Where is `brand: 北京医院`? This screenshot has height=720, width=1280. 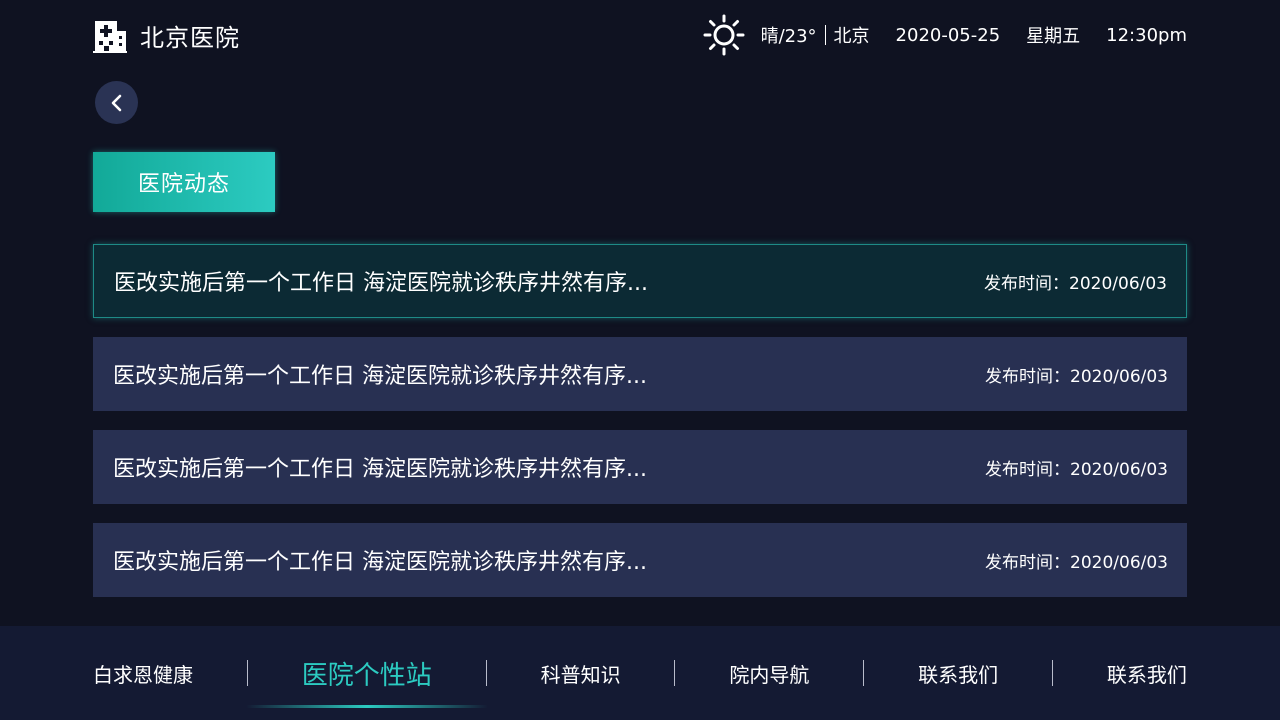 brand: 北京医院 is located at coordinates (166, 35).